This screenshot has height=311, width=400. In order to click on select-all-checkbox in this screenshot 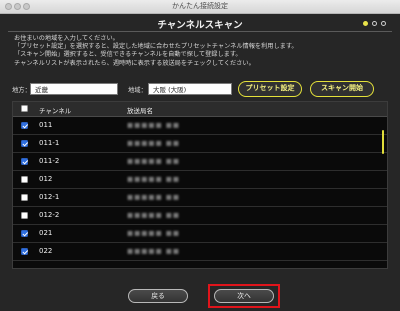, I will do `click(24, 108)`.